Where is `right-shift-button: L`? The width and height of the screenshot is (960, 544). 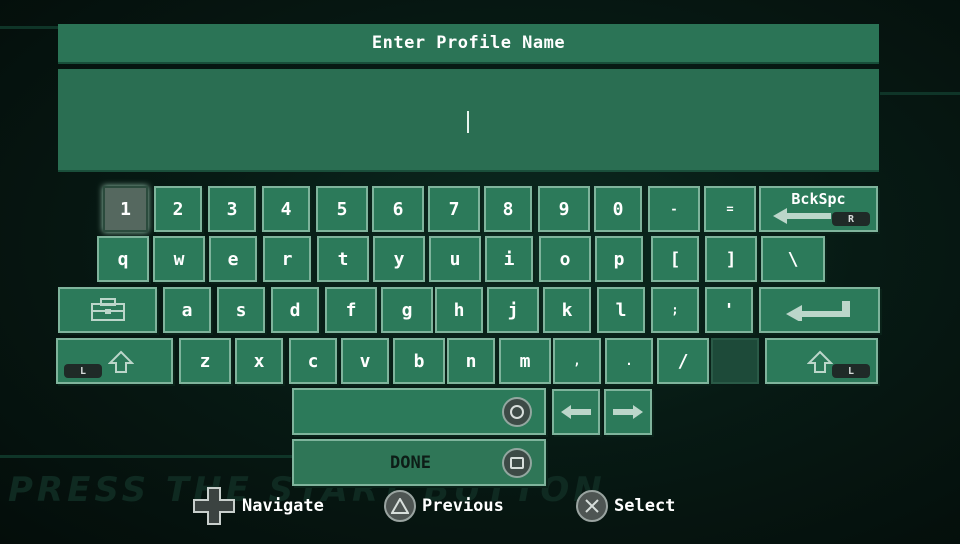
right-shift-button: L is located at coordinates (821, 361).